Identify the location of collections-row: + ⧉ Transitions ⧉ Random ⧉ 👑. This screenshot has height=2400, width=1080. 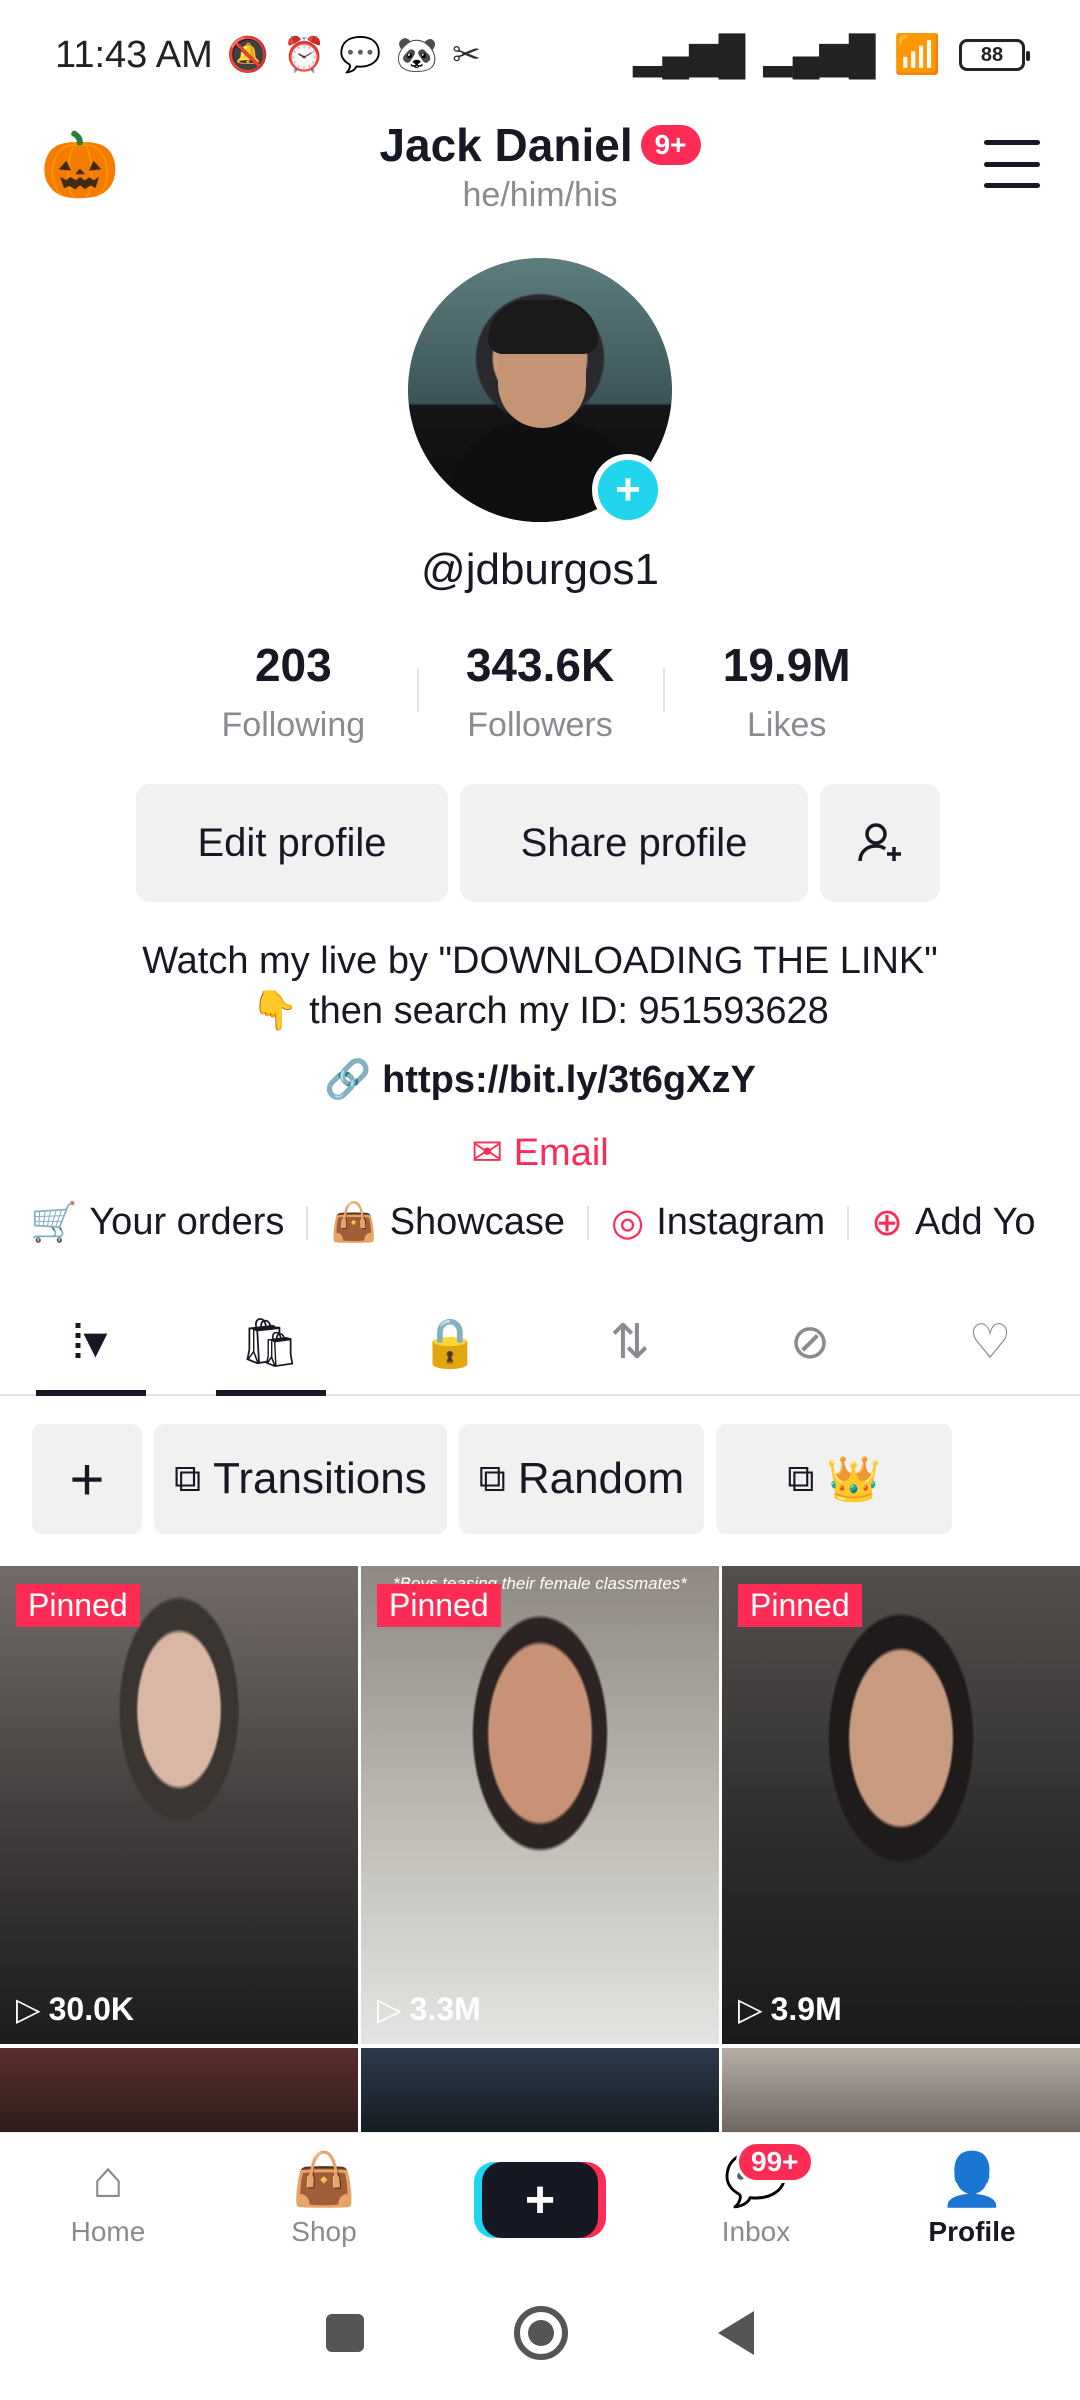
(492, 1479).